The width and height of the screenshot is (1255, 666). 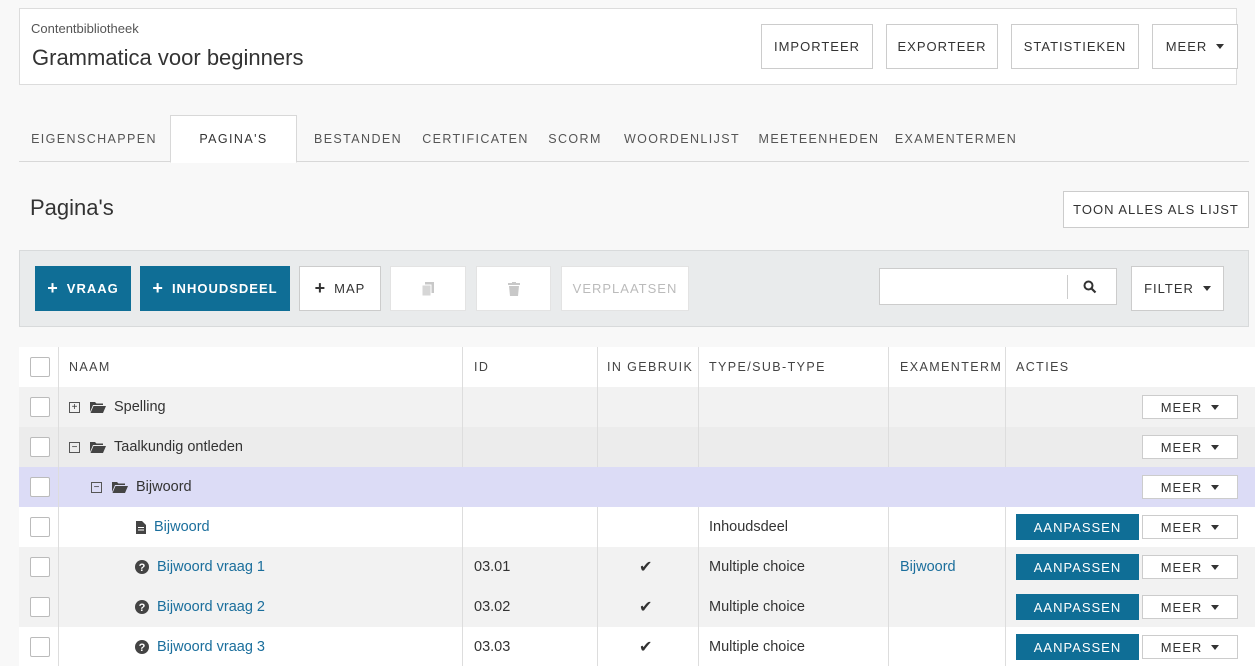 What do you see at coordinates (72, 207) in the screenshot?
I see `section-title: Pagina's` at bounding box center [72, 207].